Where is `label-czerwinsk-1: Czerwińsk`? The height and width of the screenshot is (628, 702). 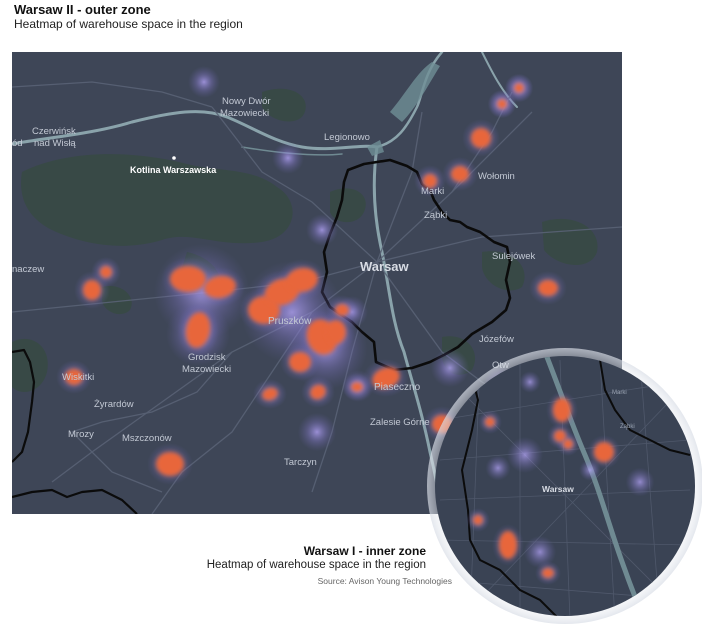 label-czerwinsk-1: Czerwińsk is located at coordinates (54, 131).